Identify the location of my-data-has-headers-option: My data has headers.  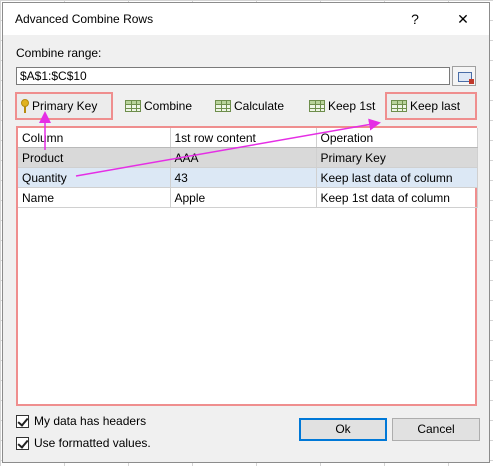
(81, 421).